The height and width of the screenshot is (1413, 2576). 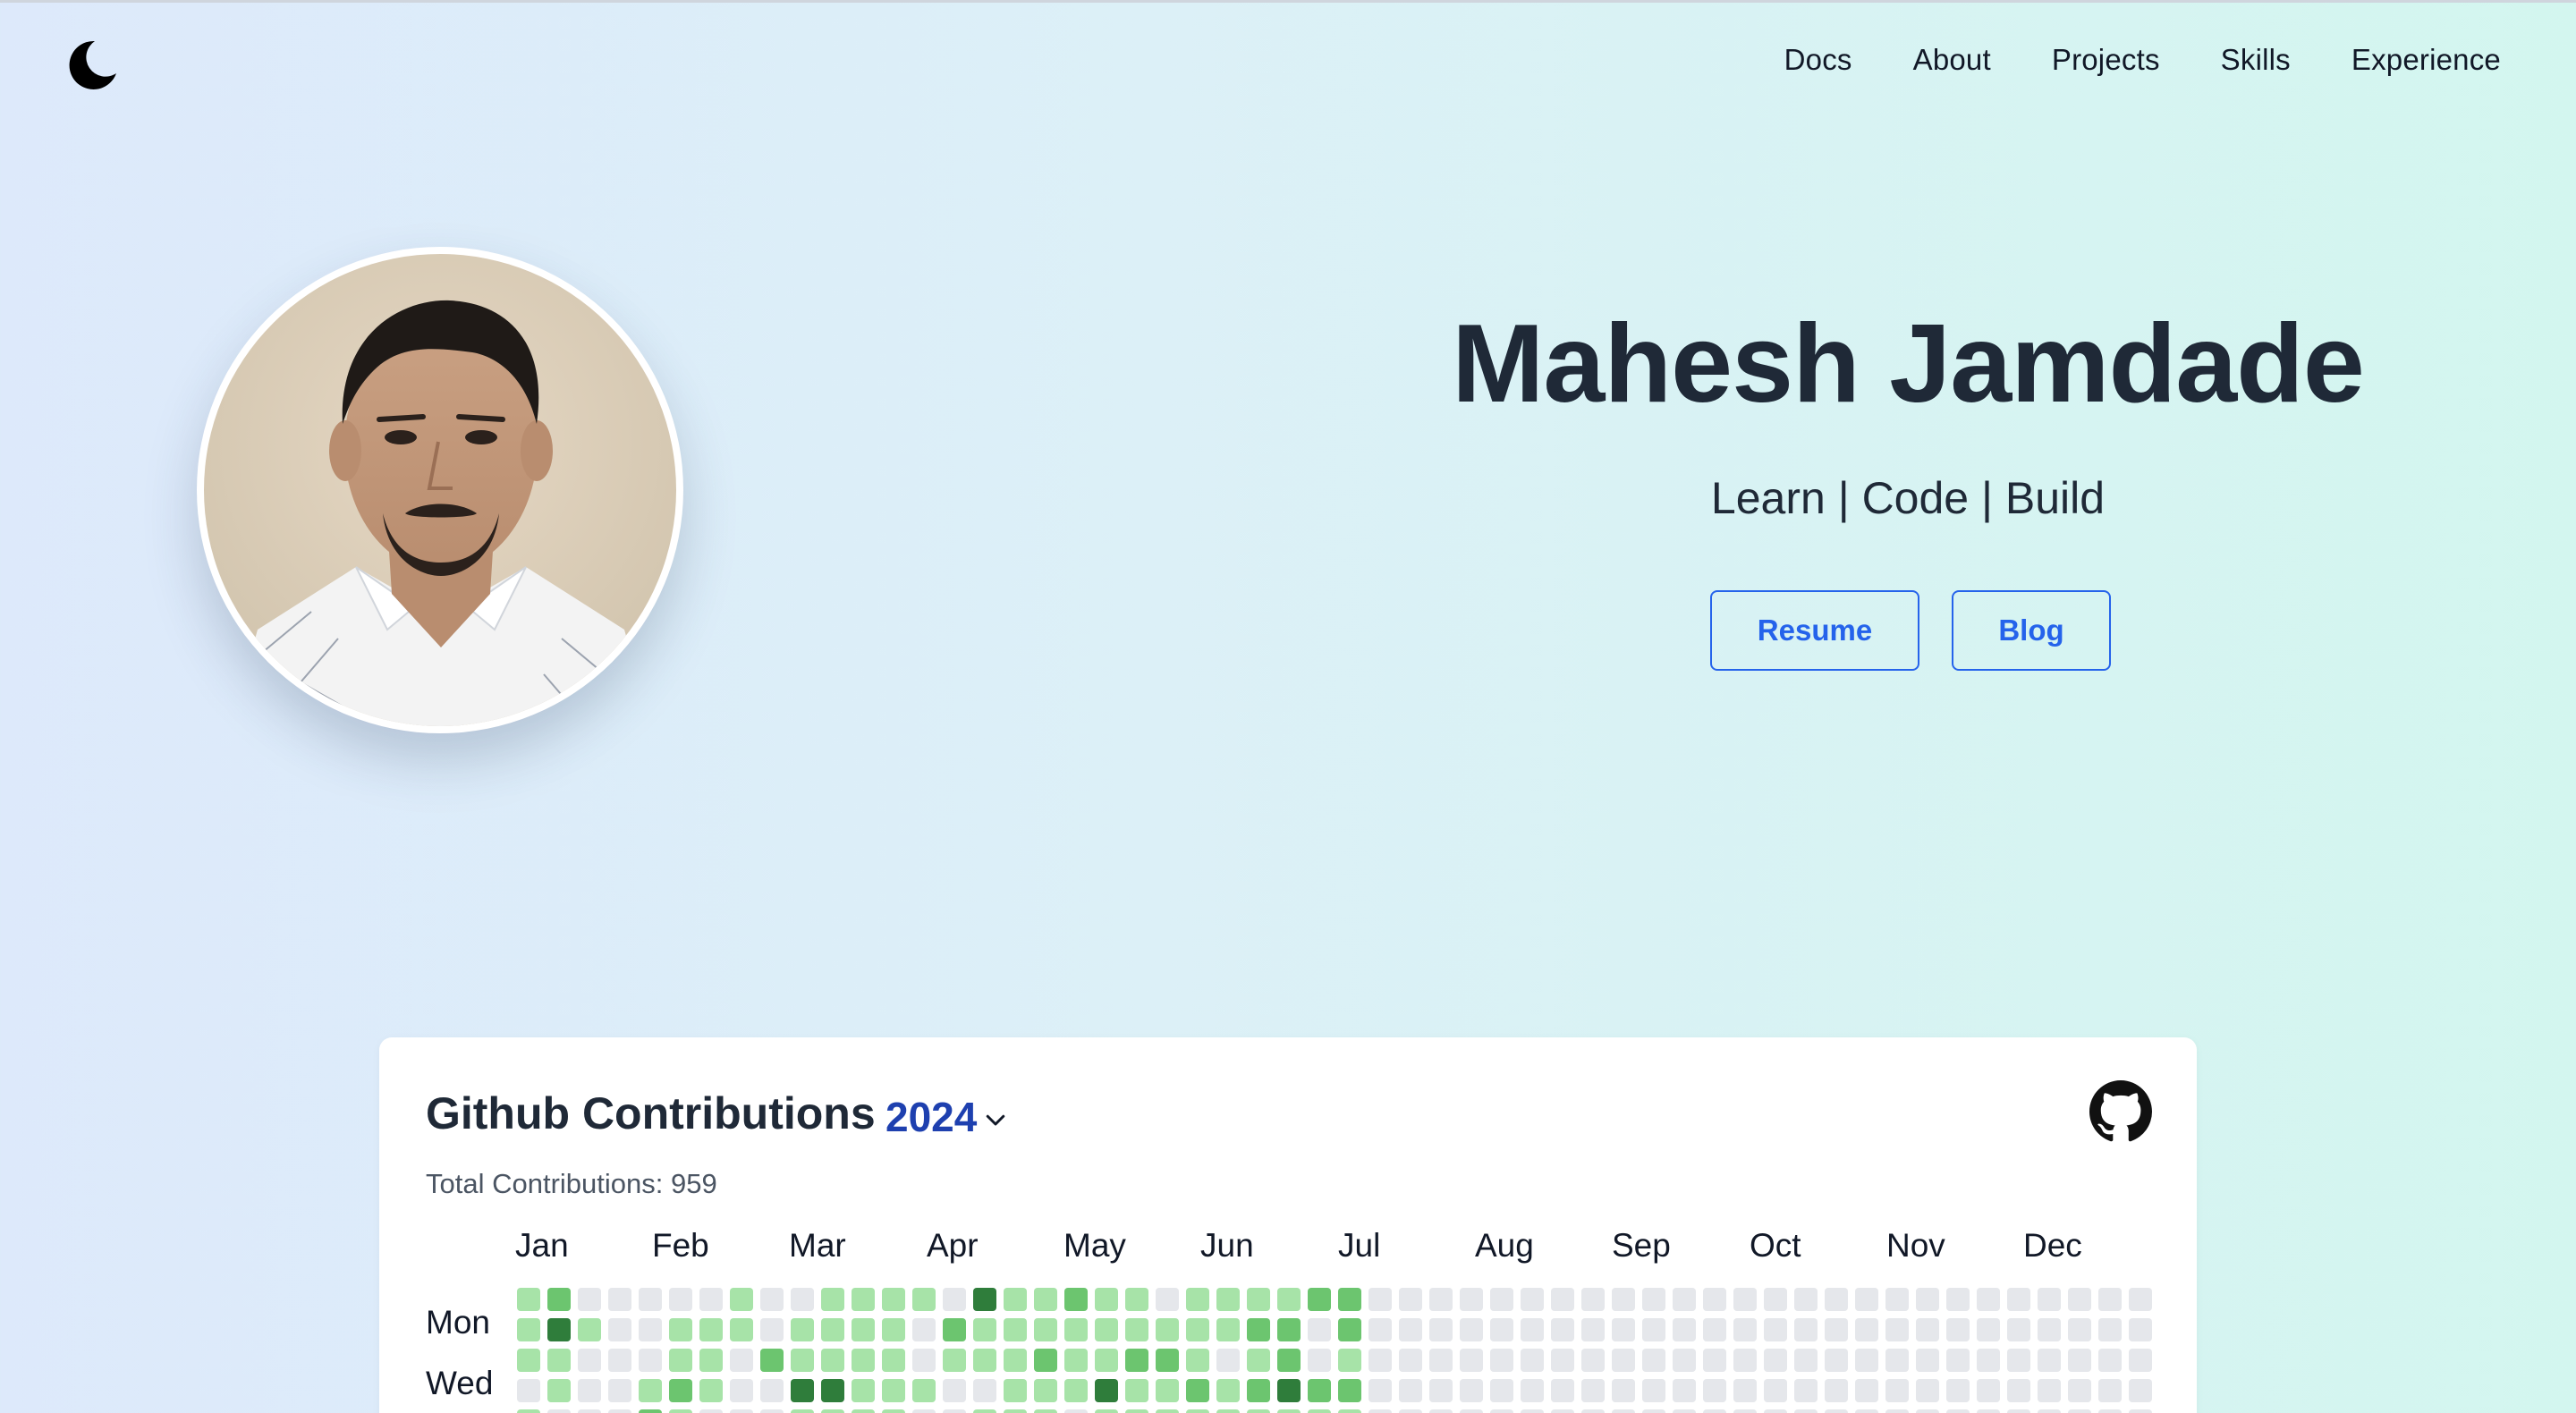 I want to click on nav-link-docs: Docs, so click(x=1818, y=60).